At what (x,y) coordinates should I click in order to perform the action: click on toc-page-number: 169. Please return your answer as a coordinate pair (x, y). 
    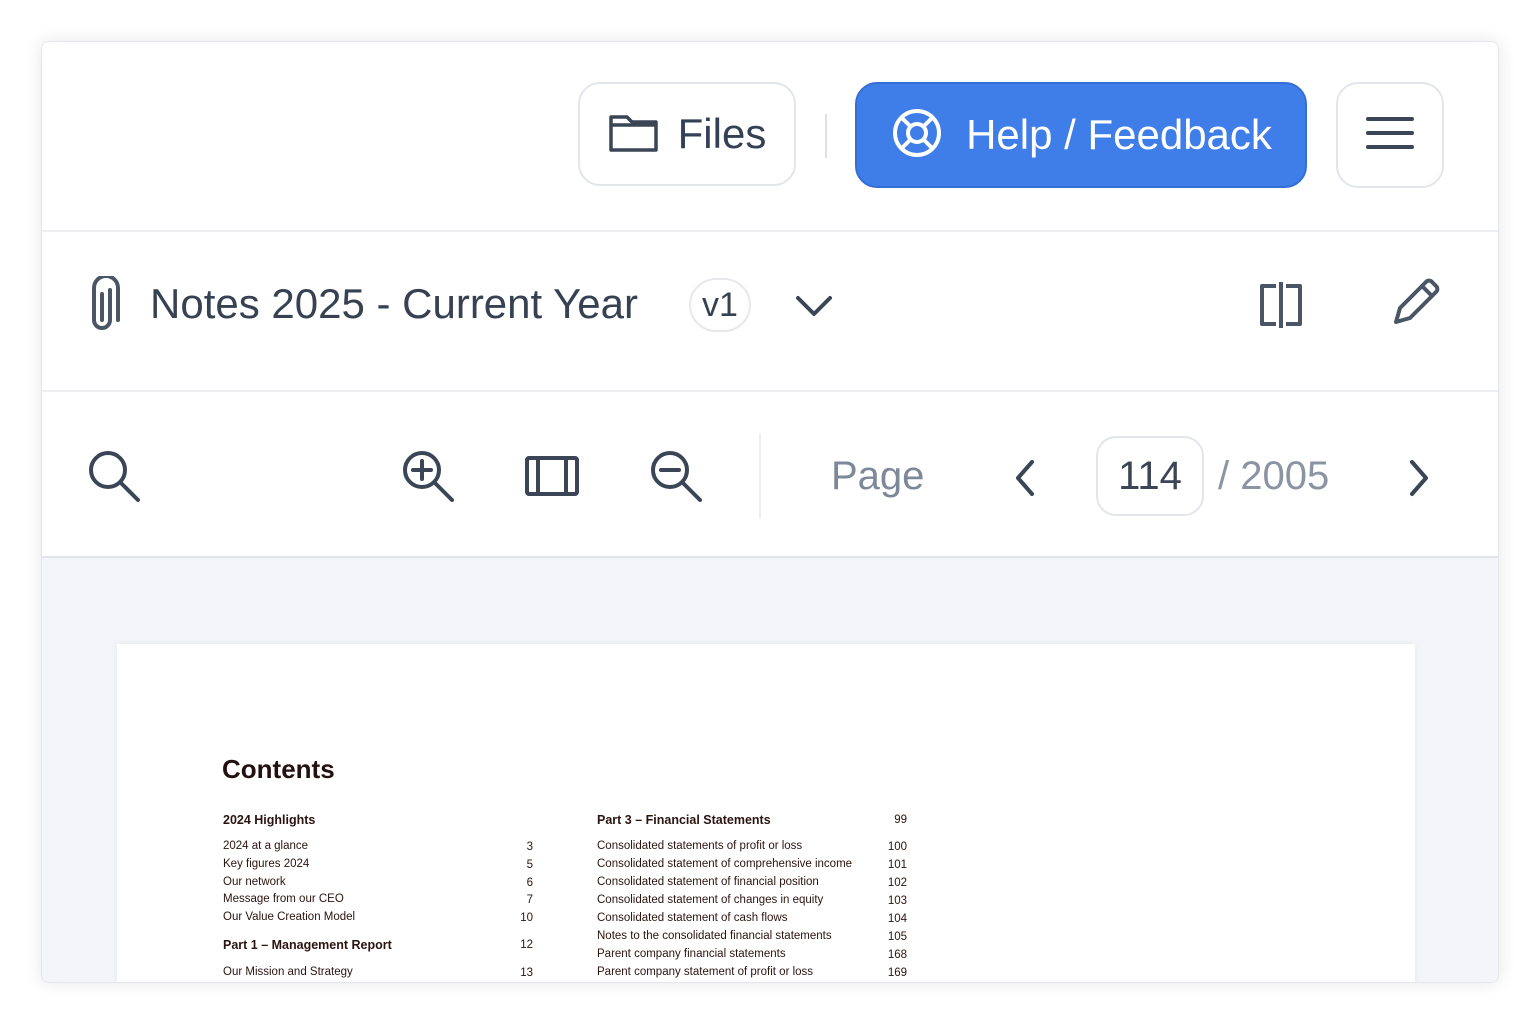
    Looking at the image, I should click on (897, 973).